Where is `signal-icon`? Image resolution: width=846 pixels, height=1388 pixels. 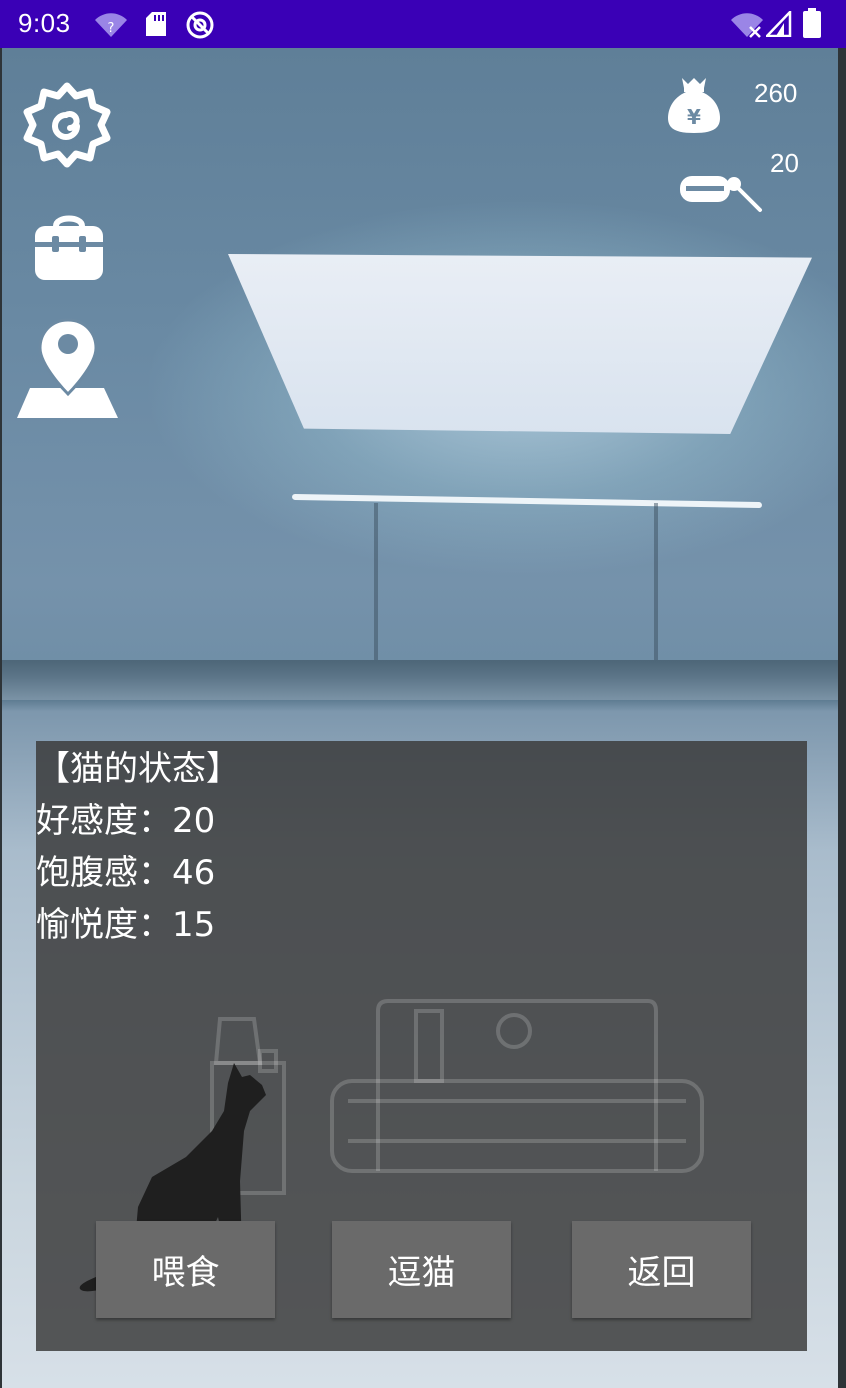 signal-icon is located at coordinates (779, 24).